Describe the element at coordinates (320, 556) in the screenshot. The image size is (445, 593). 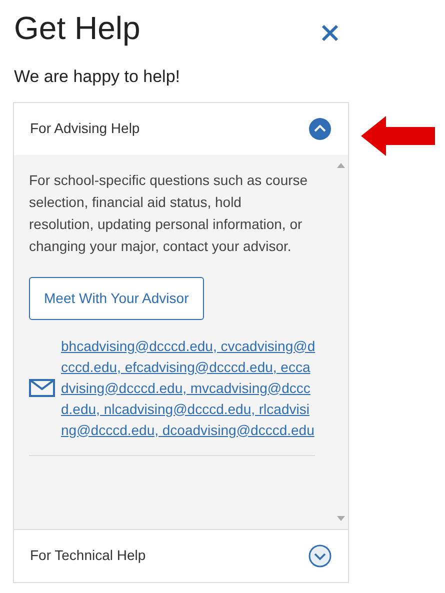
I see `expand-icon` at that location.